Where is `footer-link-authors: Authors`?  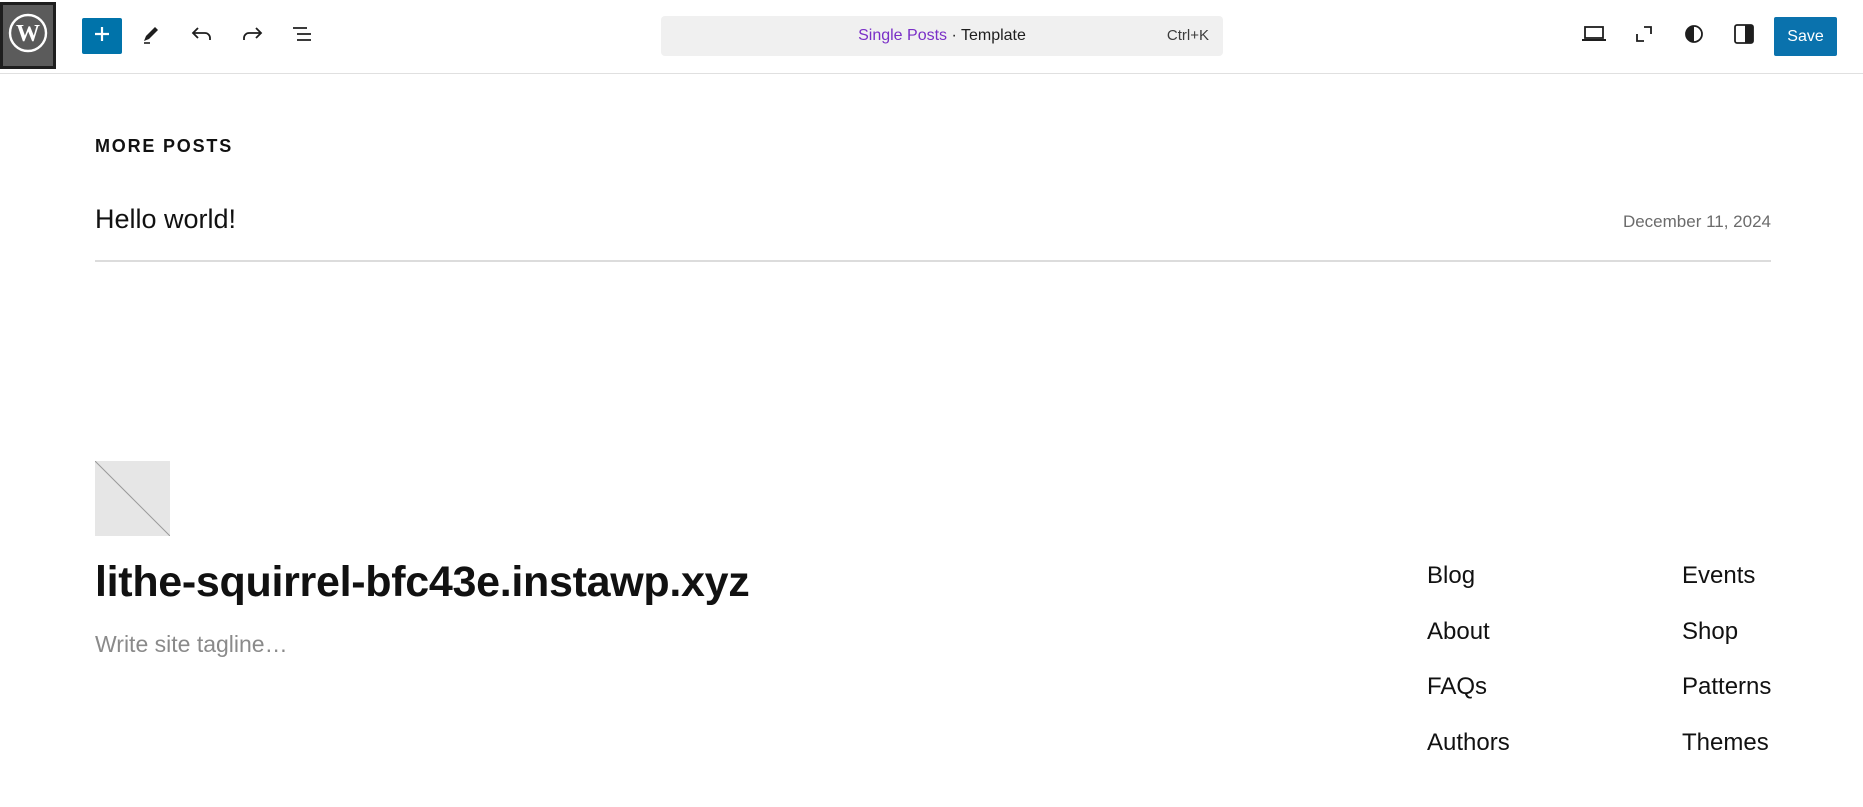 footer-link-authors: Authors is located at coordinates (1468, 743).